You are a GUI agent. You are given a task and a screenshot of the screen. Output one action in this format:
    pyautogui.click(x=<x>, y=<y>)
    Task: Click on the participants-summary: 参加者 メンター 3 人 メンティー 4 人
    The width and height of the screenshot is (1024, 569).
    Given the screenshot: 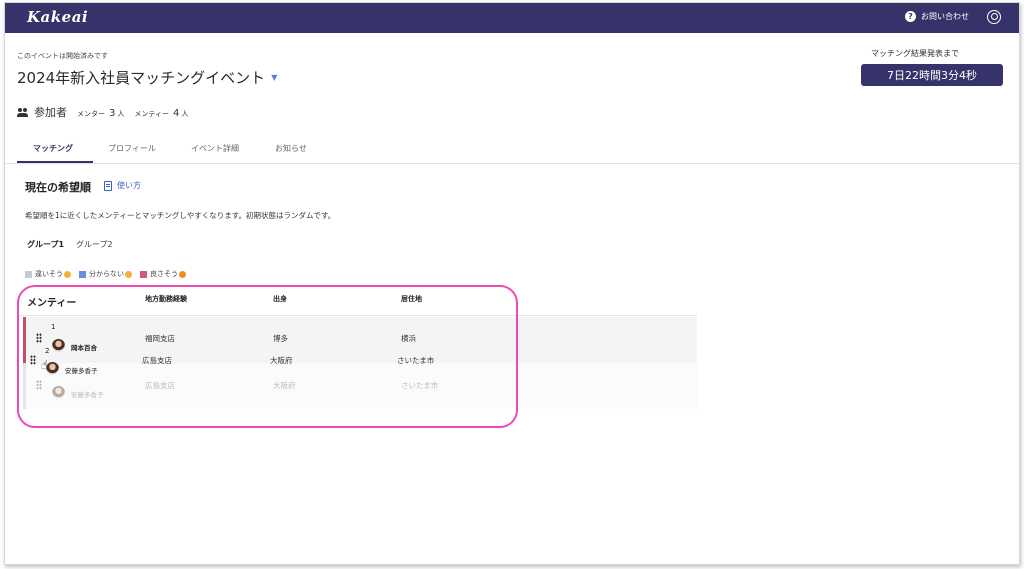 What is the action you would take?
    pyautogui.click(x=102, y=112)
    